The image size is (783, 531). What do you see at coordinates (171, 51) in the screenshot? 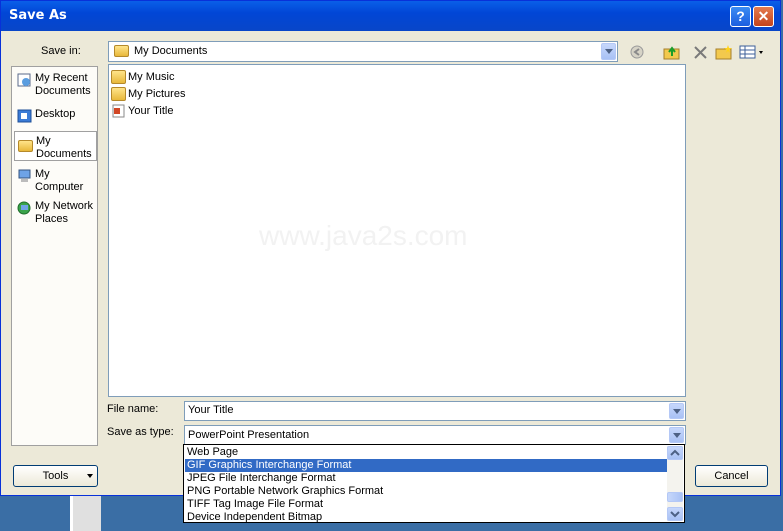
I see `save-in-value: My Documents` at bounding box center [171, 51].